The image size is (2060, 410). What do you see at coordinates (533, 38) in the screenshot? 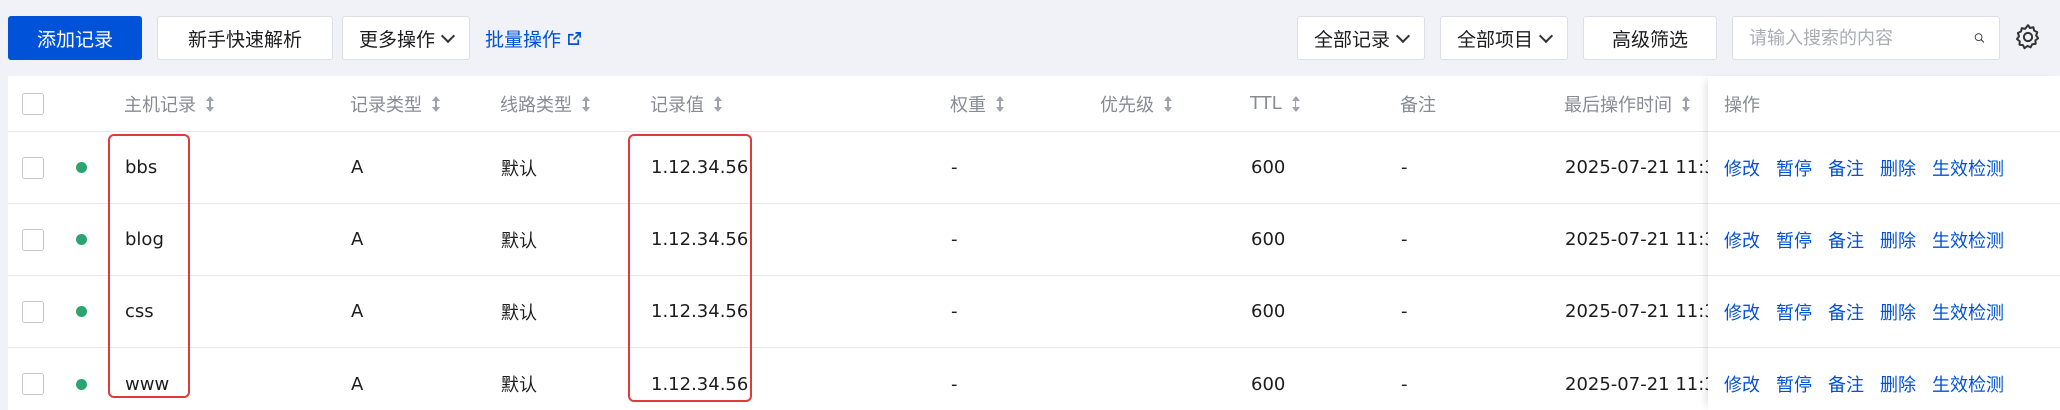
I see `batch-actions-link: 批量操作` at bounding box center [533, 38].